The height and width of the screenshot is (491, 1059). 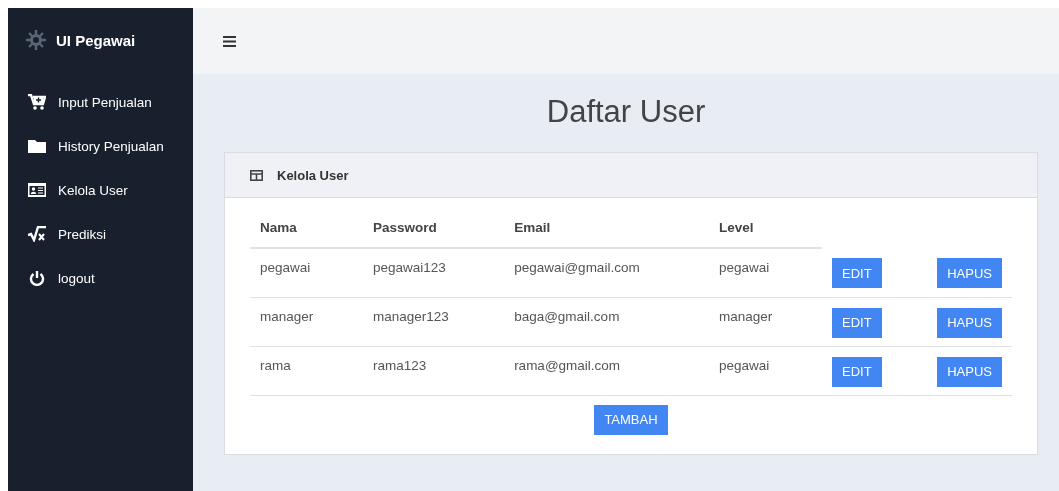 What do you see at coordinates (37, 146) in the screenshot?
I see `folder-icon` at bounding box center [37, 146].